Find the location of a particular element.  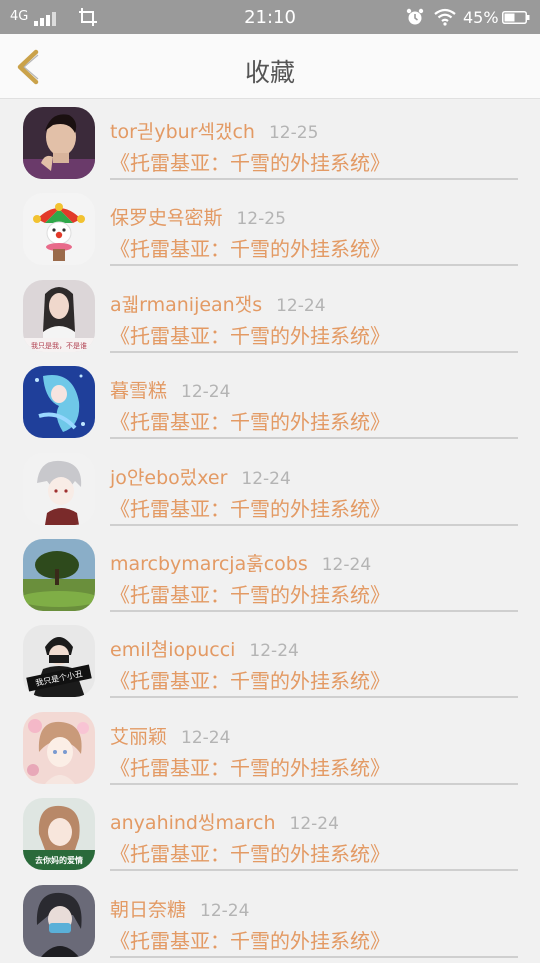

username: anyahind씽march 12-24 is located at coordinates (224, 821).